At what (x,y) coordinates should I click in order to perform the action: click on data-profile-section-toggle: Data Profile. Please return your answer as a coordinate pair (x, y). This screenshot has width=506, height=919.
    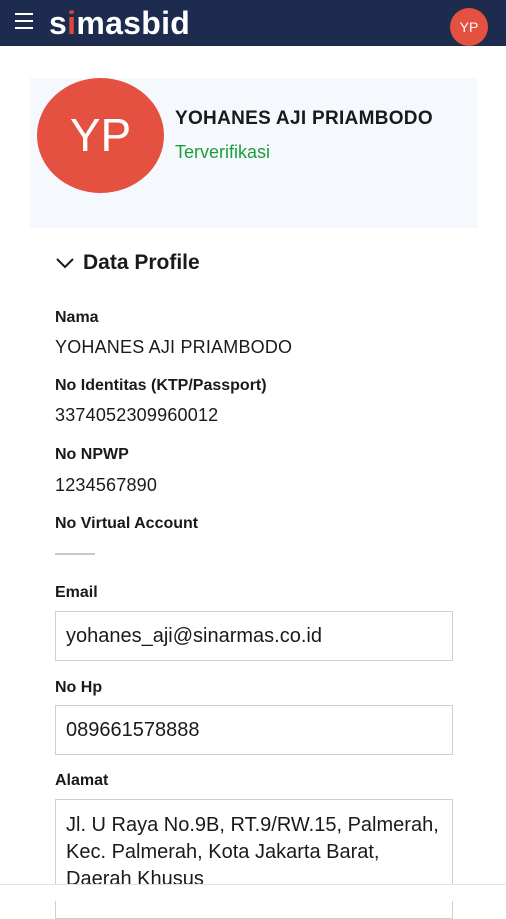
    Looking at the image, I should click on (127, 263).